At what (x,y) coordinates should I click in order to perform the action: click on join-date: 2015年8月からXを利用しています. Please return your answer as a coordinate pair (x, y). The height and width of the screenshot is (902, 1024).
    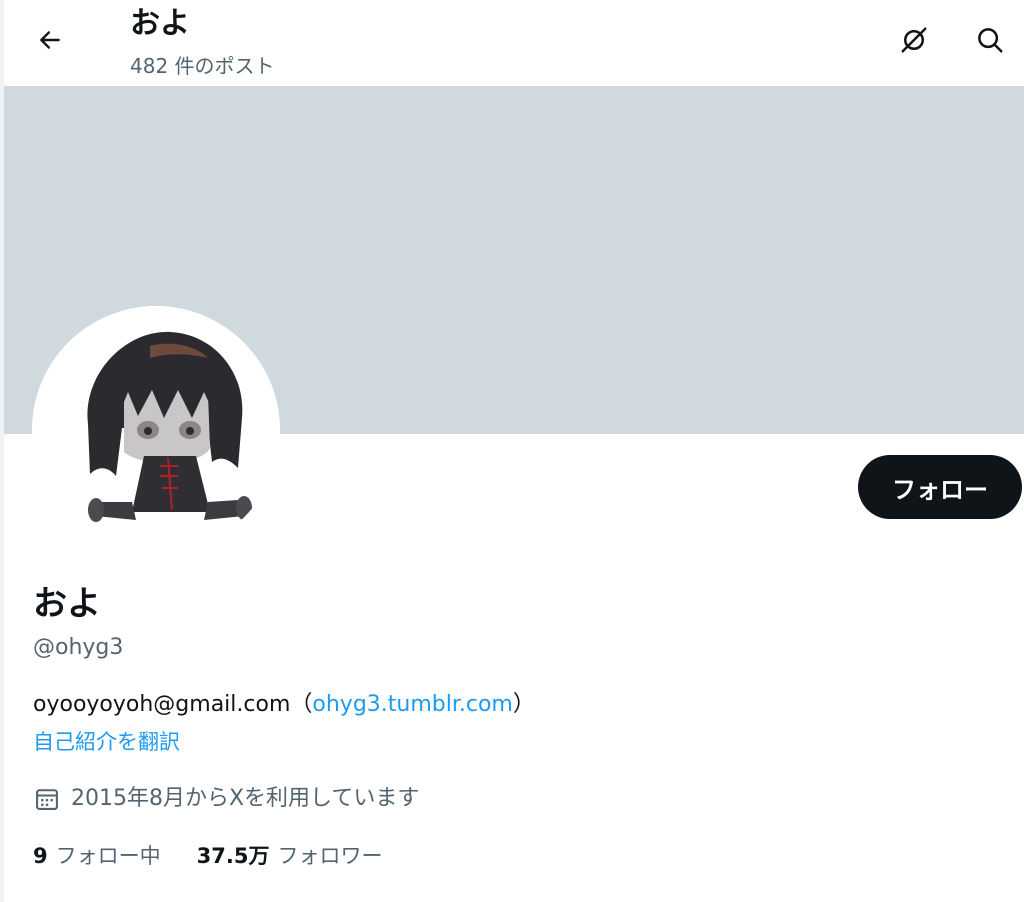
    Looking at the image, I should click on (226, 799).